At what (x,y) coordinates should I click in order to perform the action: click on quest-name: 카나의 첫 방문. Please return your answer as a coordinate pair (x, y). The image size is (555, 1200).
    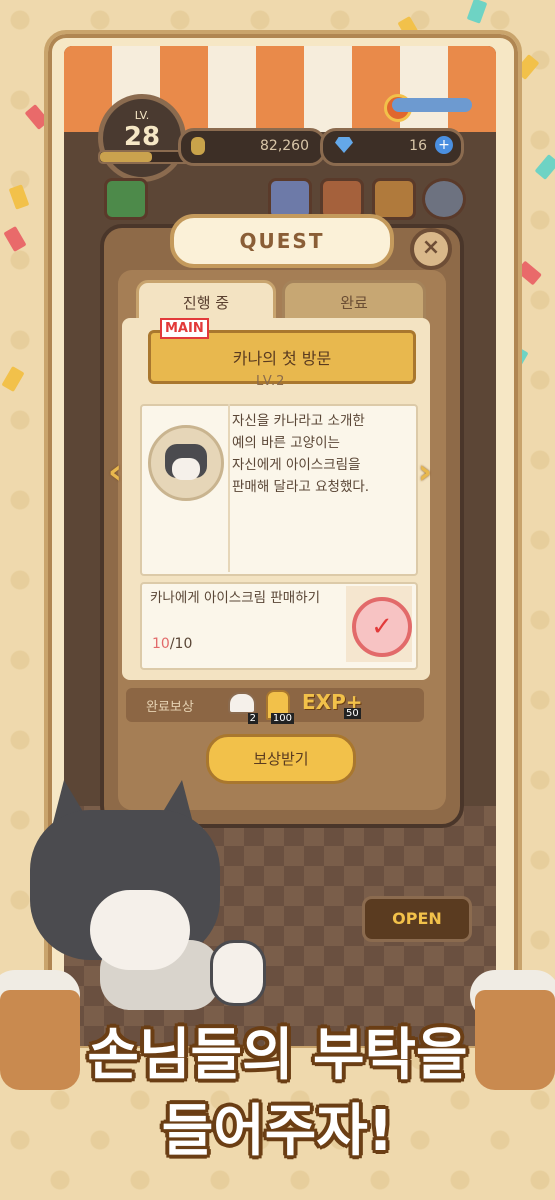
    Looking at the image, I should click on (282, 358).